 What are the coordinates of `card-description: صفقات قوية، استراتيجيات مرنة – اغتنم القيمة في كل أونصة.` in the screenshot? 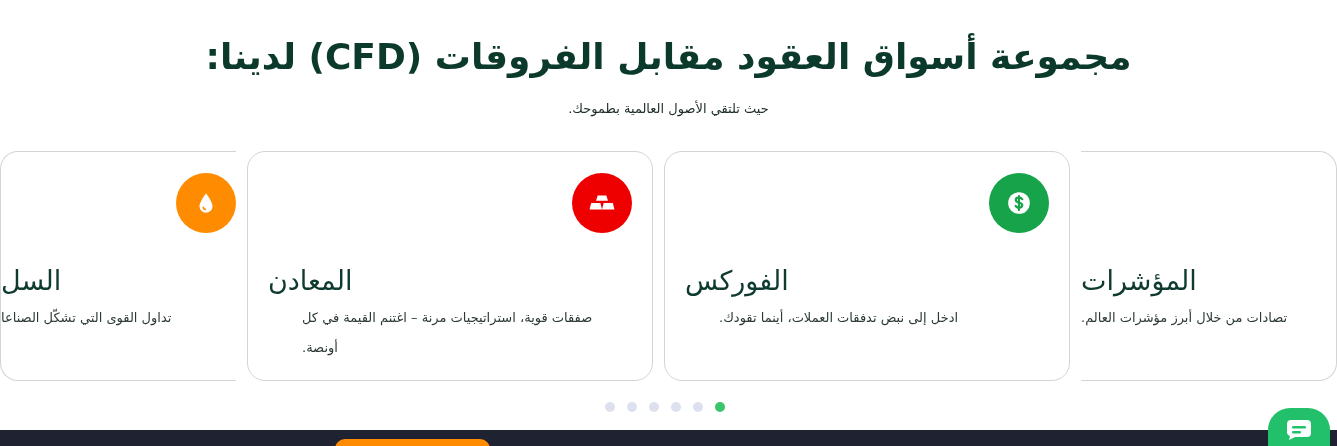 It's located at (448, 333).